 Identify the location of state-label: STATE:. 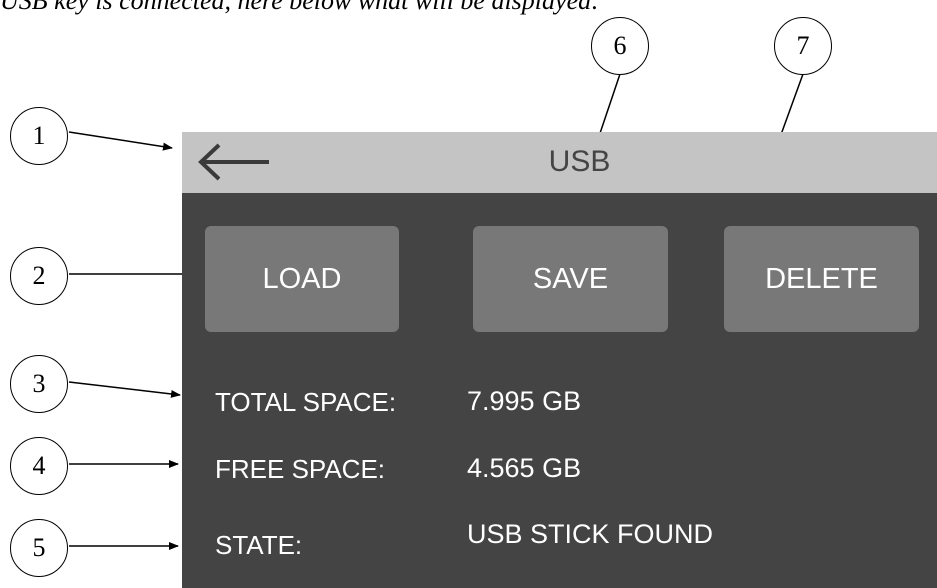
(259, 545).